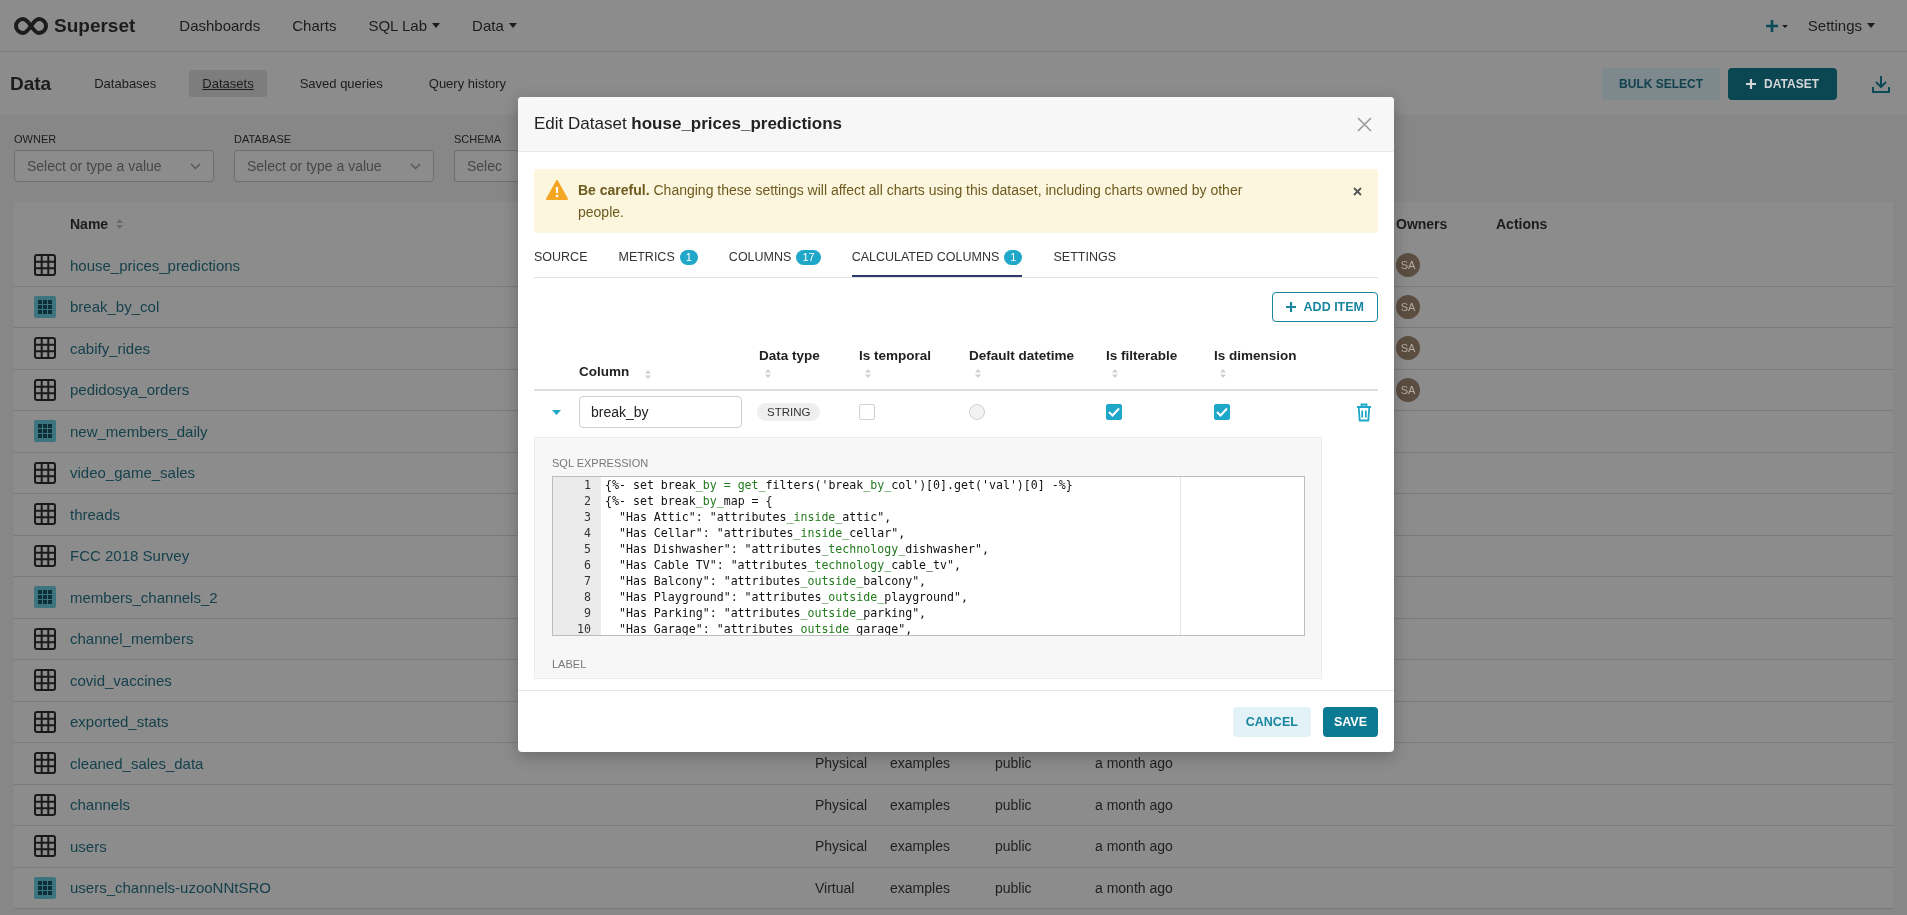 This screenshot has width=1907, height=915. Describe the element at coordinates (774, 258) in the screenshot. I see `modal-tab: COLUMNS 17` at that location.